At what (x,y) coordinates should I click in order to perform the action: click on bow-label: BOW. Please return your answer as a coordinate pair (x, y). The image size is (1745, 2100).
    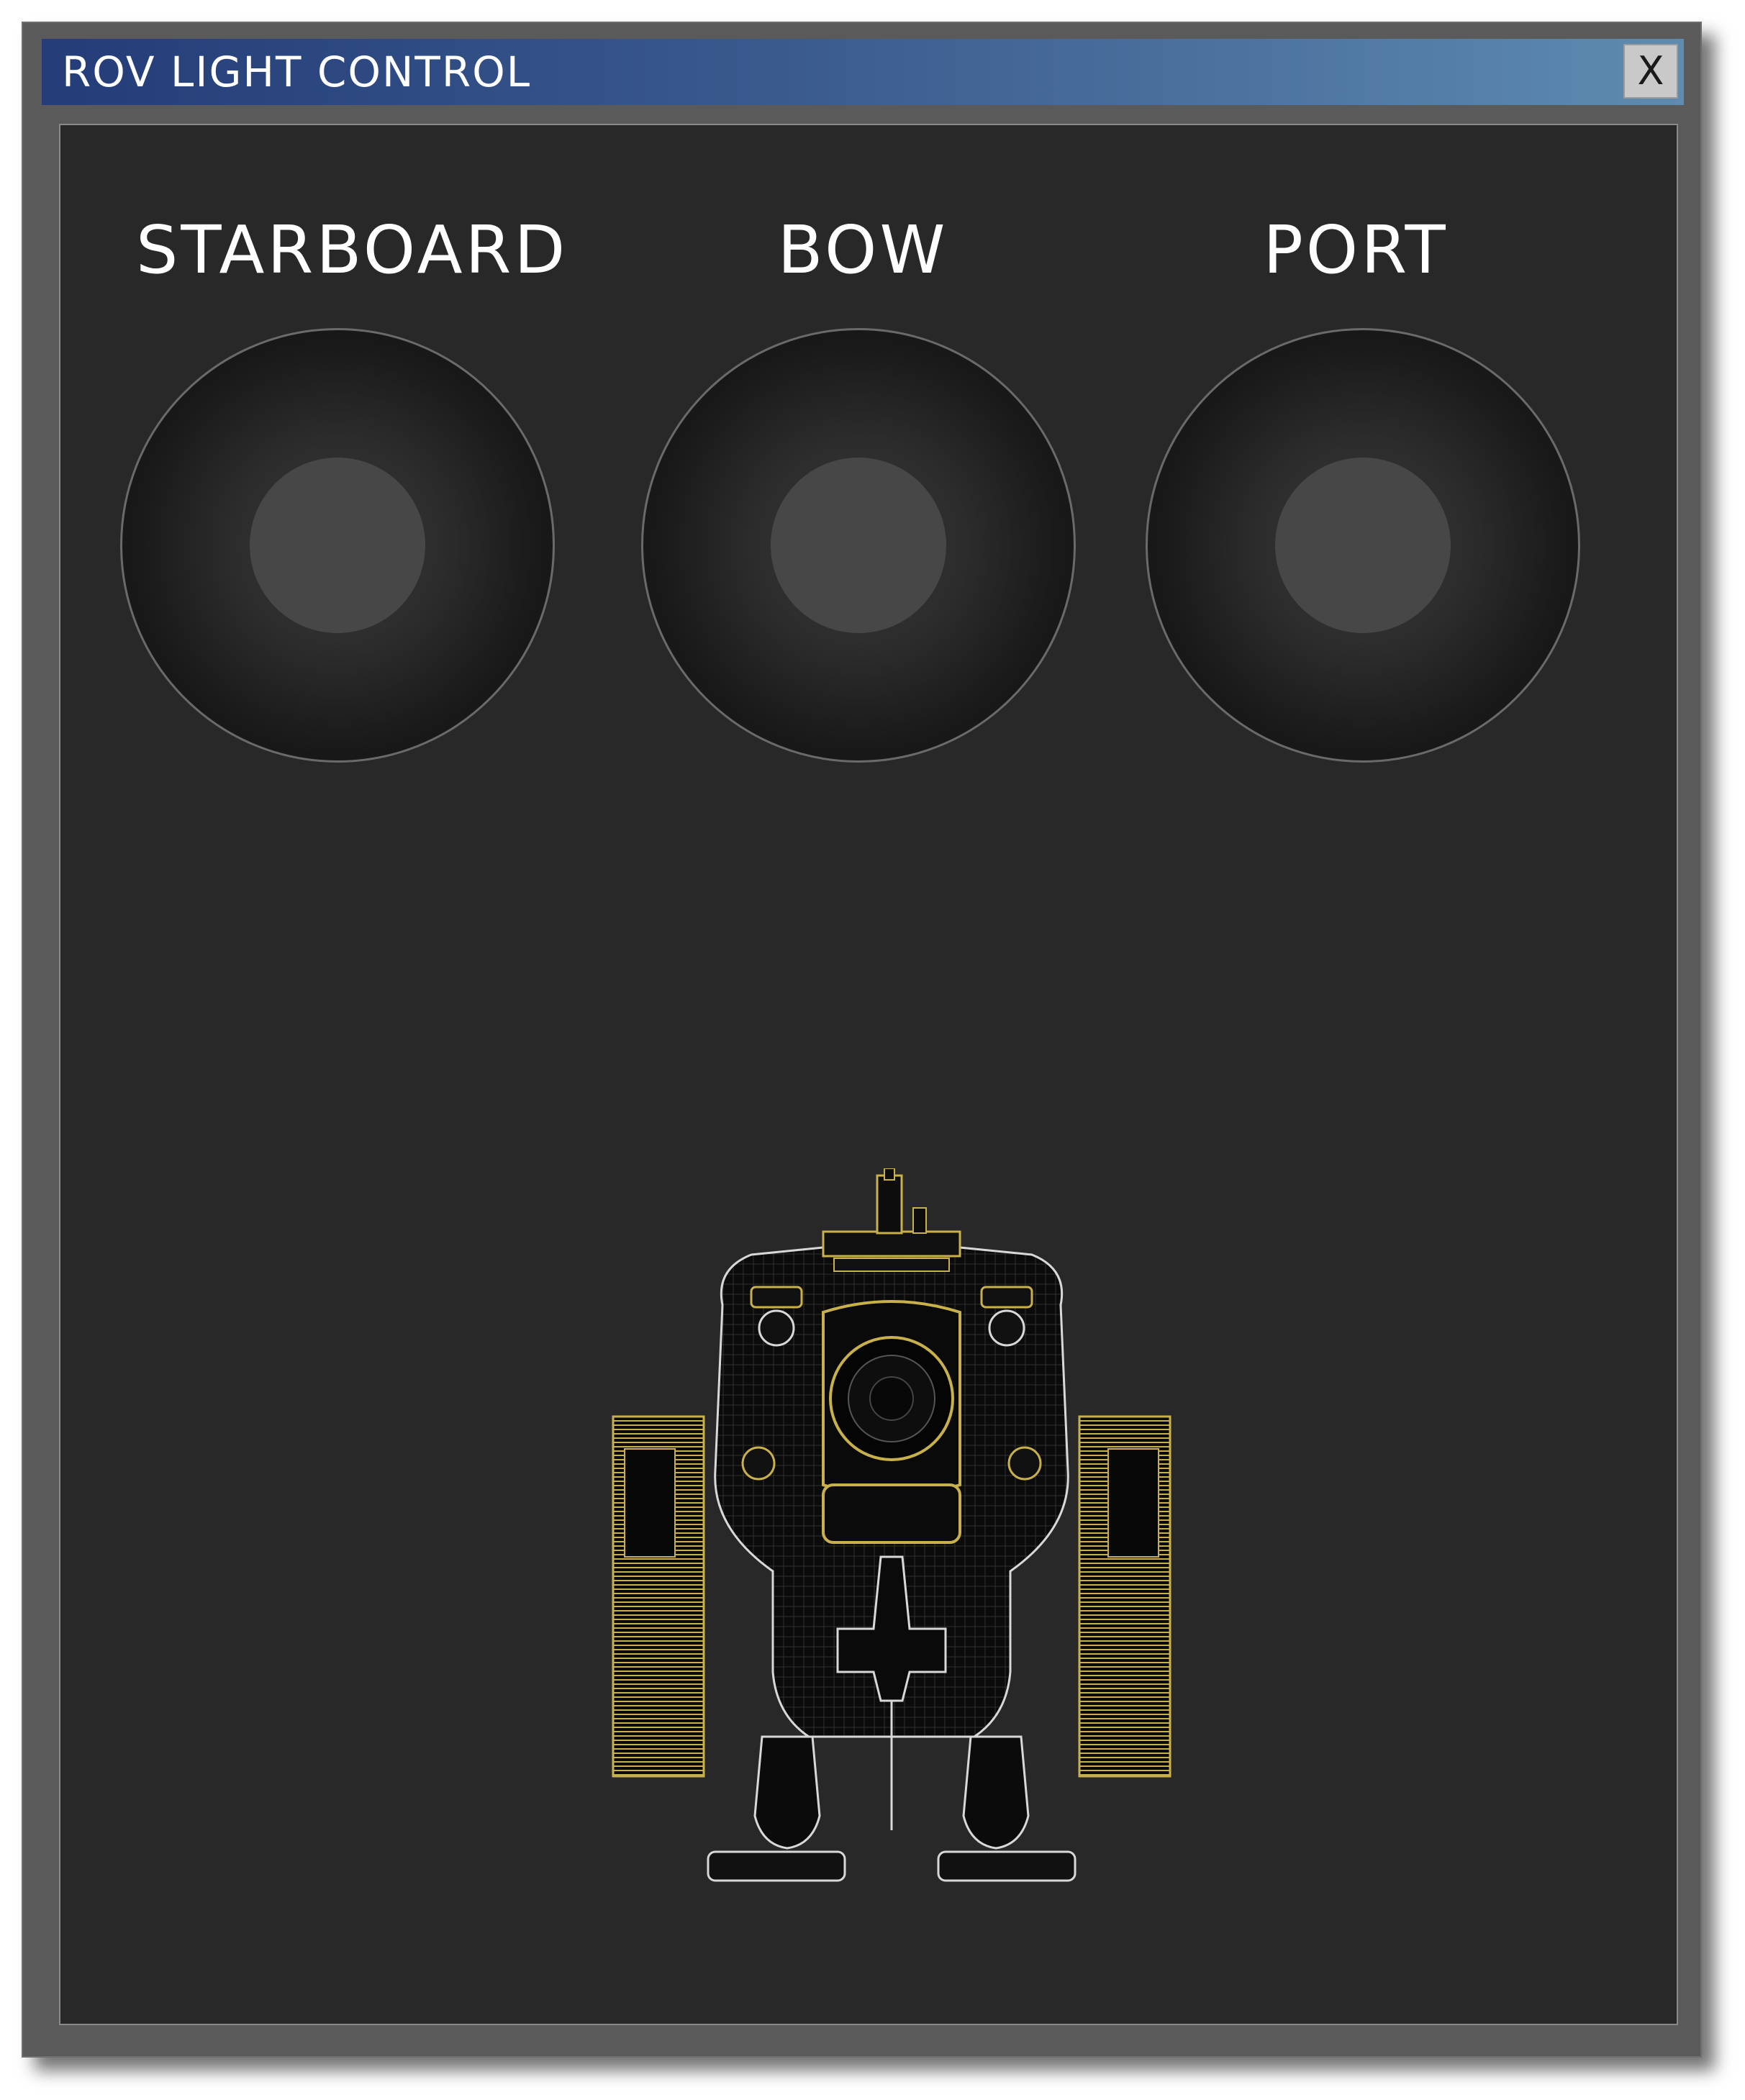
    Looking at the image, I should click on (863, 250).